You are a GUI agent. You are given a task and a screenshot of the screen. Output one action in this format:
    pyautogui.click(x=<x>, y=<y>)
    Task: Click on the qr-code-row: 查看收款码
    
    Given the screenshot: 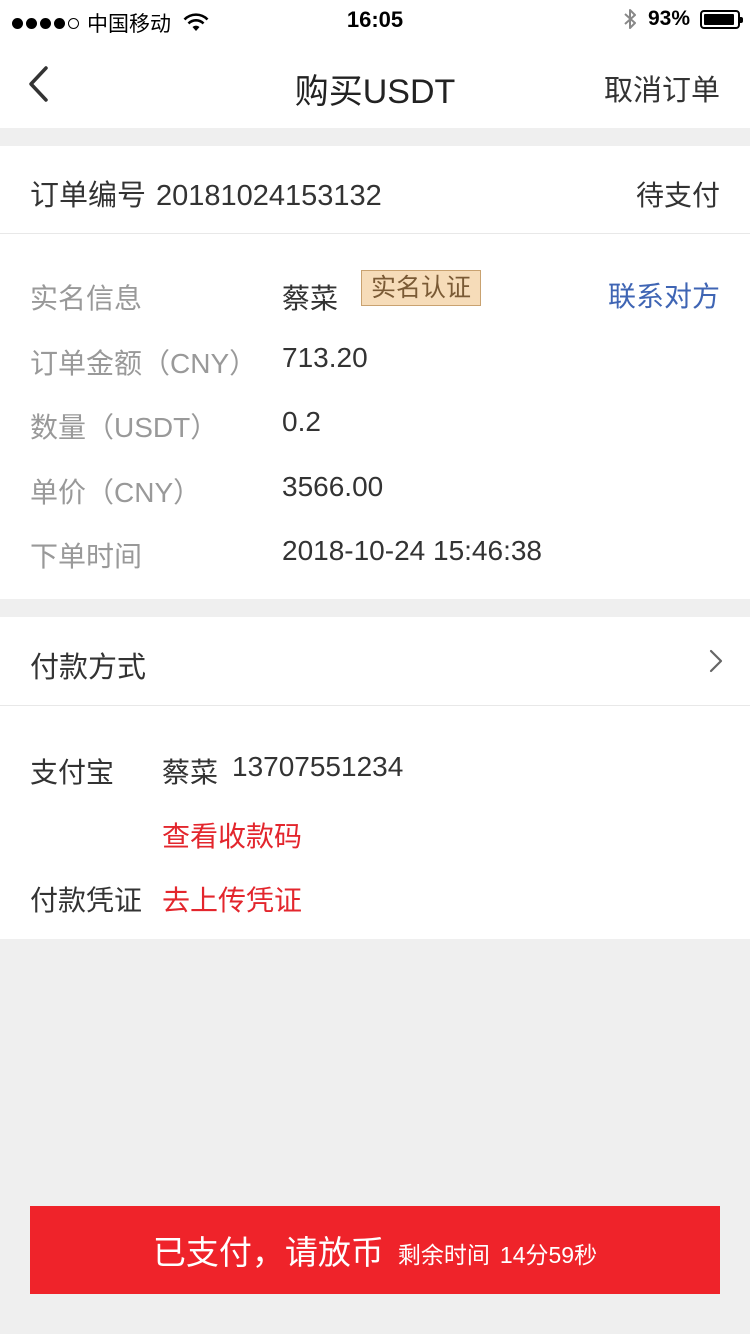 What is the action you would take?
    pyautogui.click(x=375, y=832)
    